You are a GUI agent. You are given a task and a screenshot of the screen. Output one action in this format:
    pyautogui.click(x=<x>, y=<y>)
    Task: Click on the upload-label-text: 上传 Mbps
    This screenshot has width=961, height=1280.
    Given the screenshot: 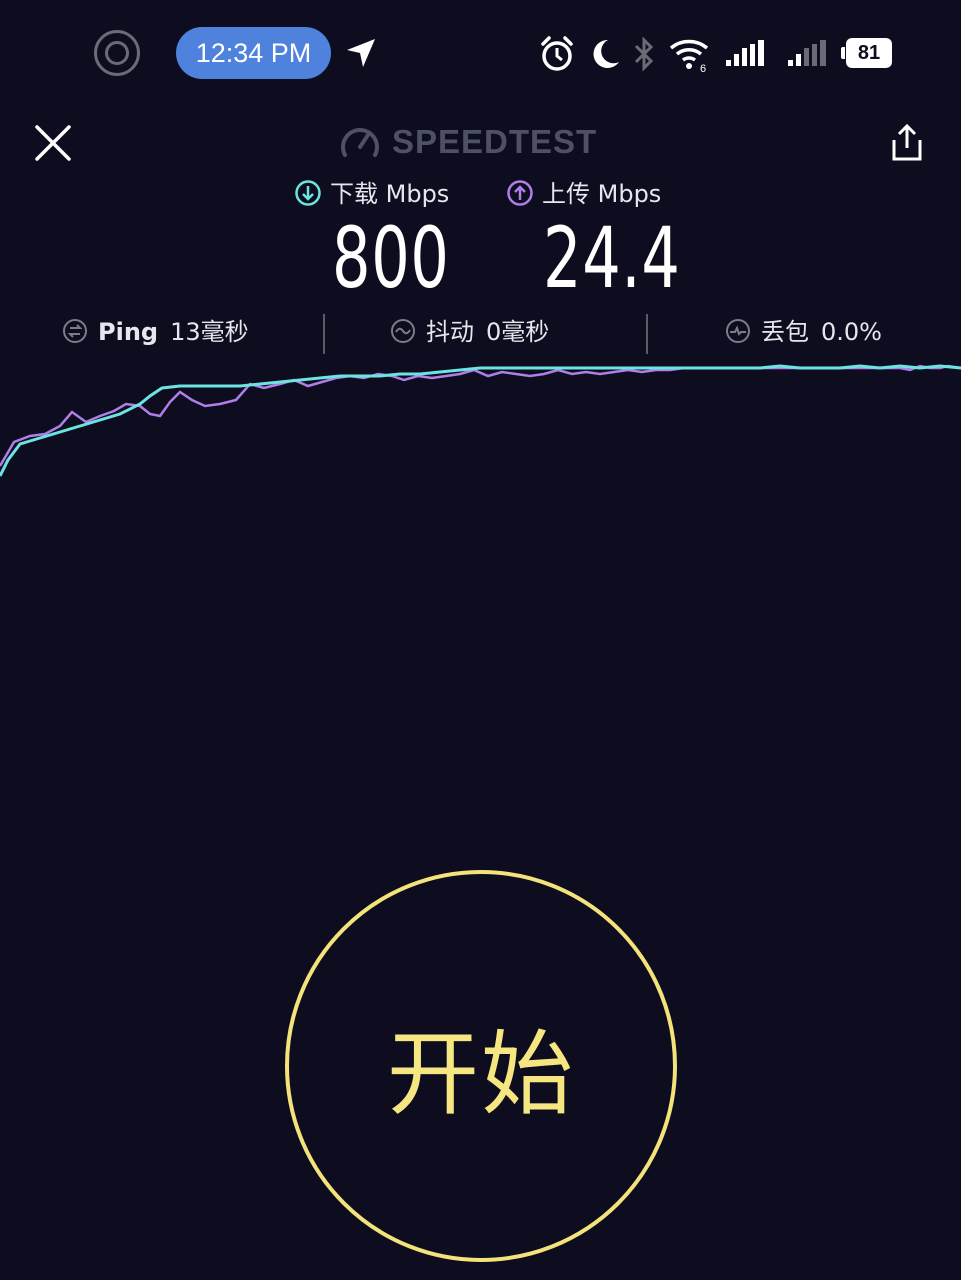 What is the action you would take?
    pyautogui.click(x=602, y=194)
    